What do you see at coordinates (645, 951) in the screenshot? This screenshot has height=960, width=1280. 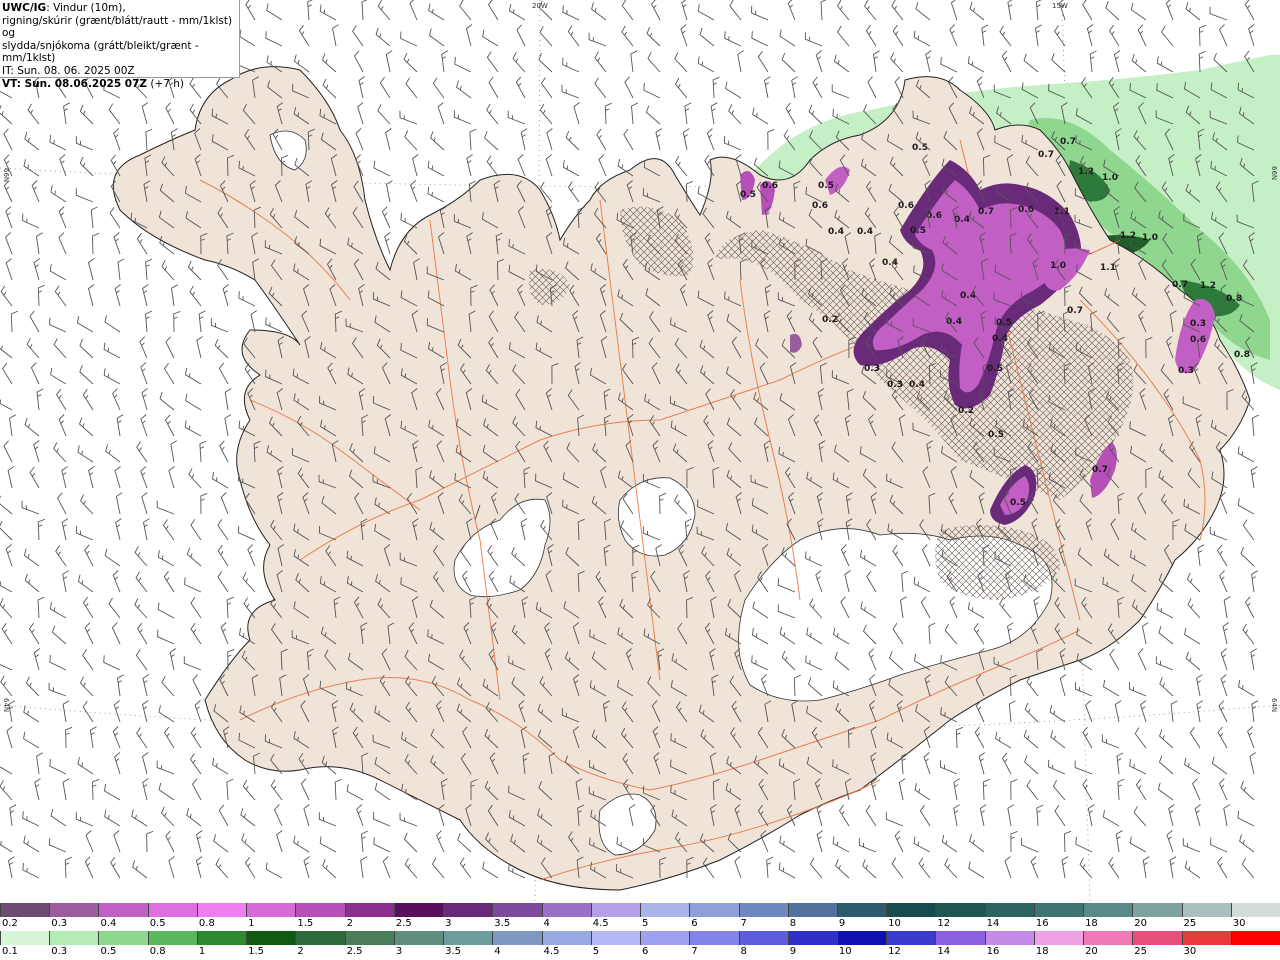 I see `colorbar-label: 6` at bounding box center [645, 951].